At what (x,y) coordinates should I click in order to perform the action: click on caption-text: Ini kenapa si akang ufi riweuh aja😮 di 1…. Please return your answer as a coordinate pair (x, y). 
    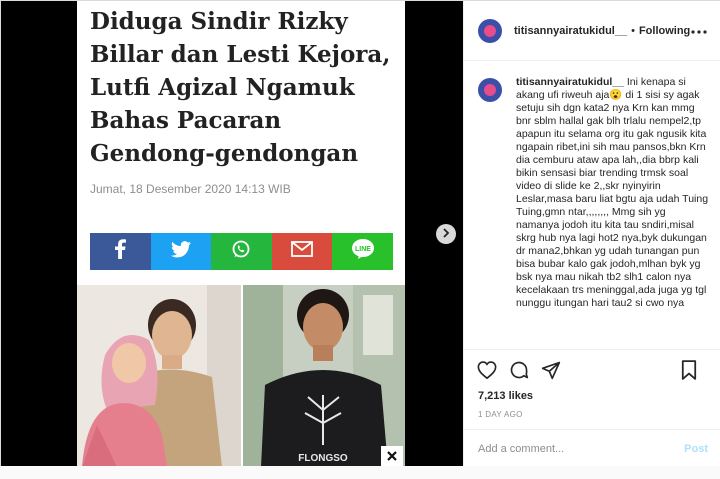
    Looking at the image, I should click on (612, 192).